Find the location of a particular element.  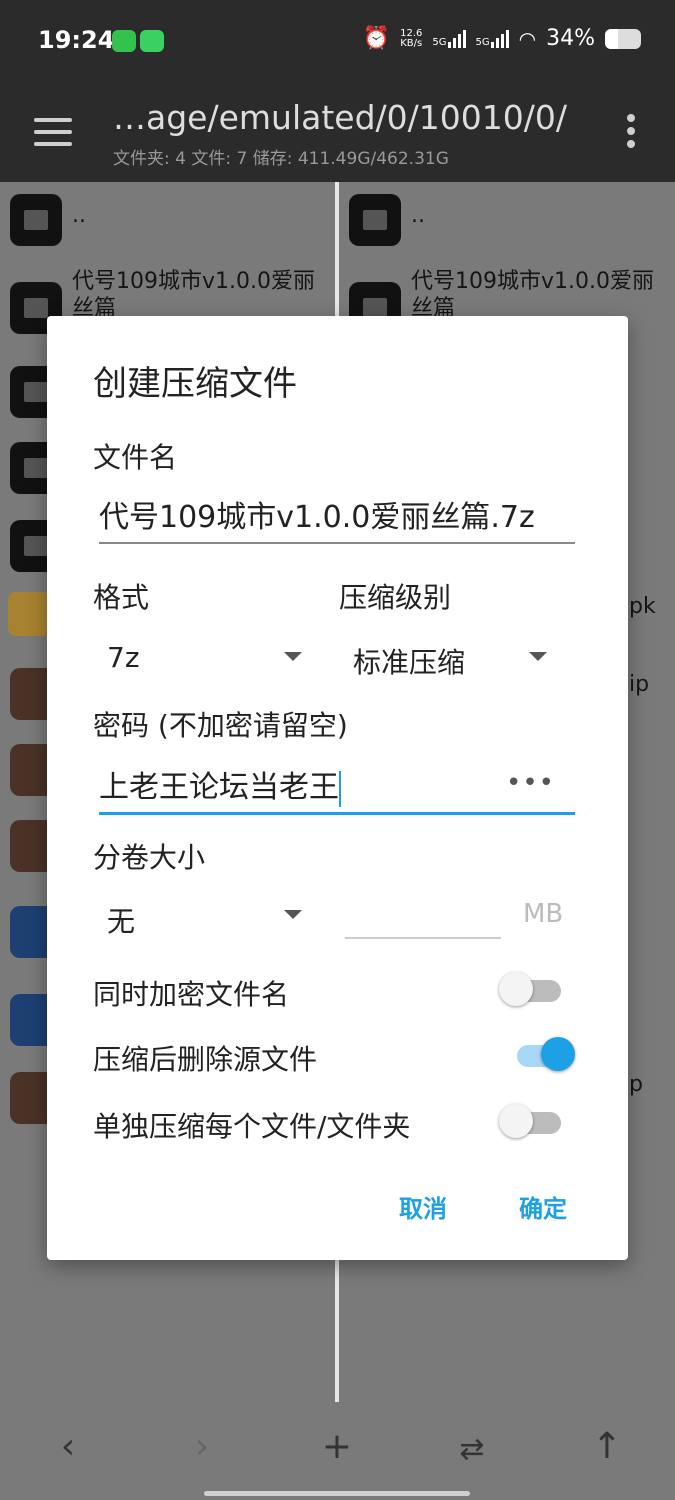

add-icon: + is located at coordinates (337, 1446).